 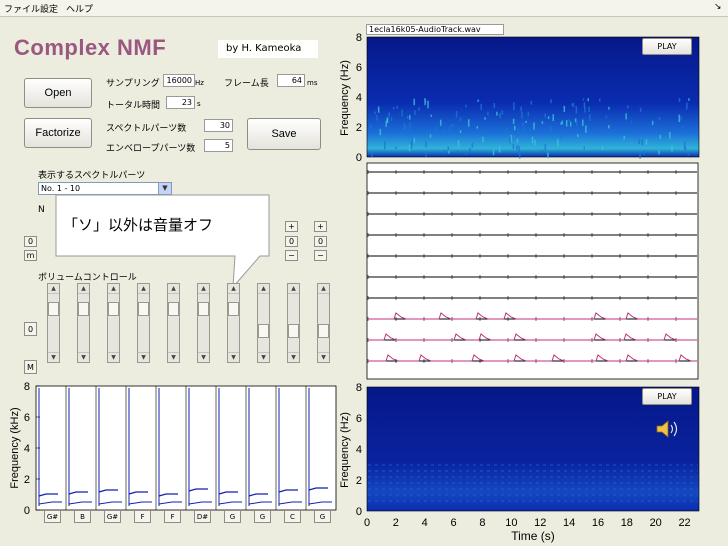 I want to click on volume-zero-button: 0, so click(x=30, y=329).